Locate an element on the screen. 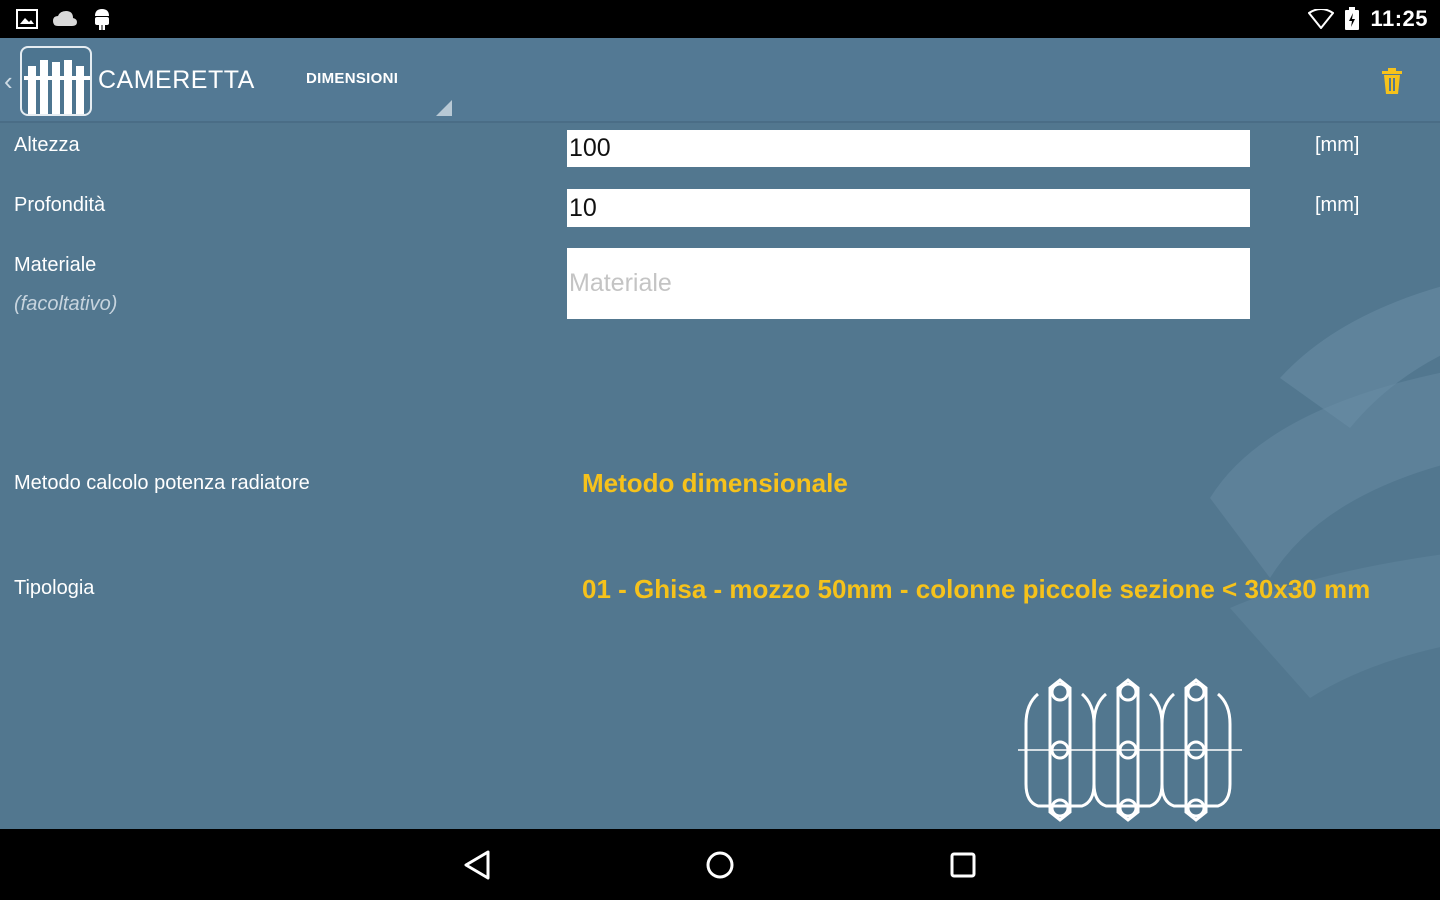  battery-icon is located at coordinates (1352, 18).